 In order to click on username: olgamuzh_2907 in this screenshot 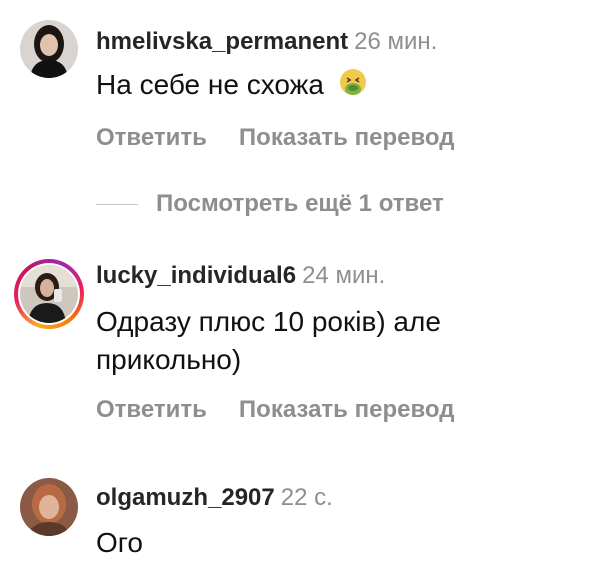, I will do `click(185, 497)`.